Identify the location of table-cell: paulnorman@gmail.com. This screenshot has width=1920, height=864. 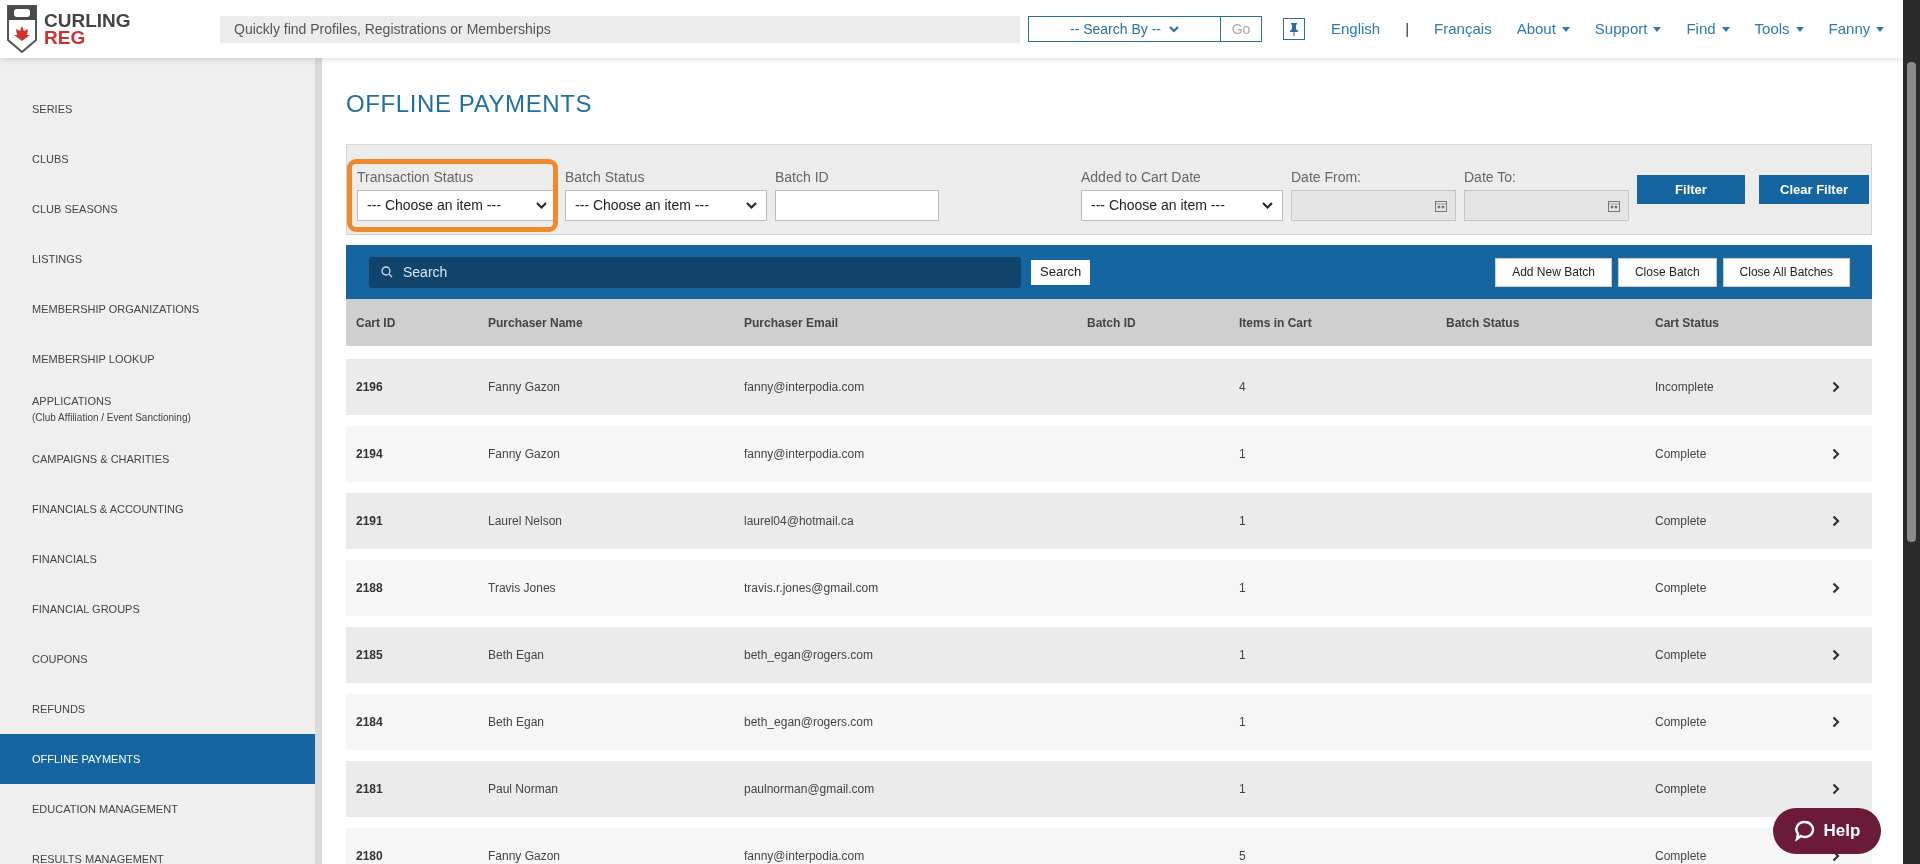
(809, 789).